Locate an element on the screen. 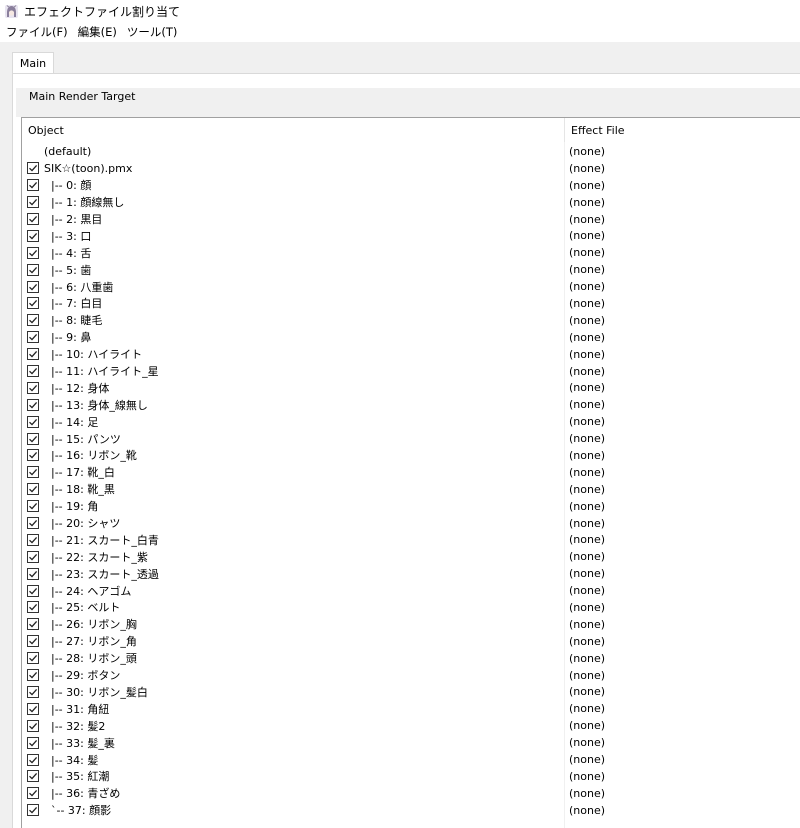 The height and width of the screenshot is (828, 800). tab-main: Main is located at coordinates (33, 63).